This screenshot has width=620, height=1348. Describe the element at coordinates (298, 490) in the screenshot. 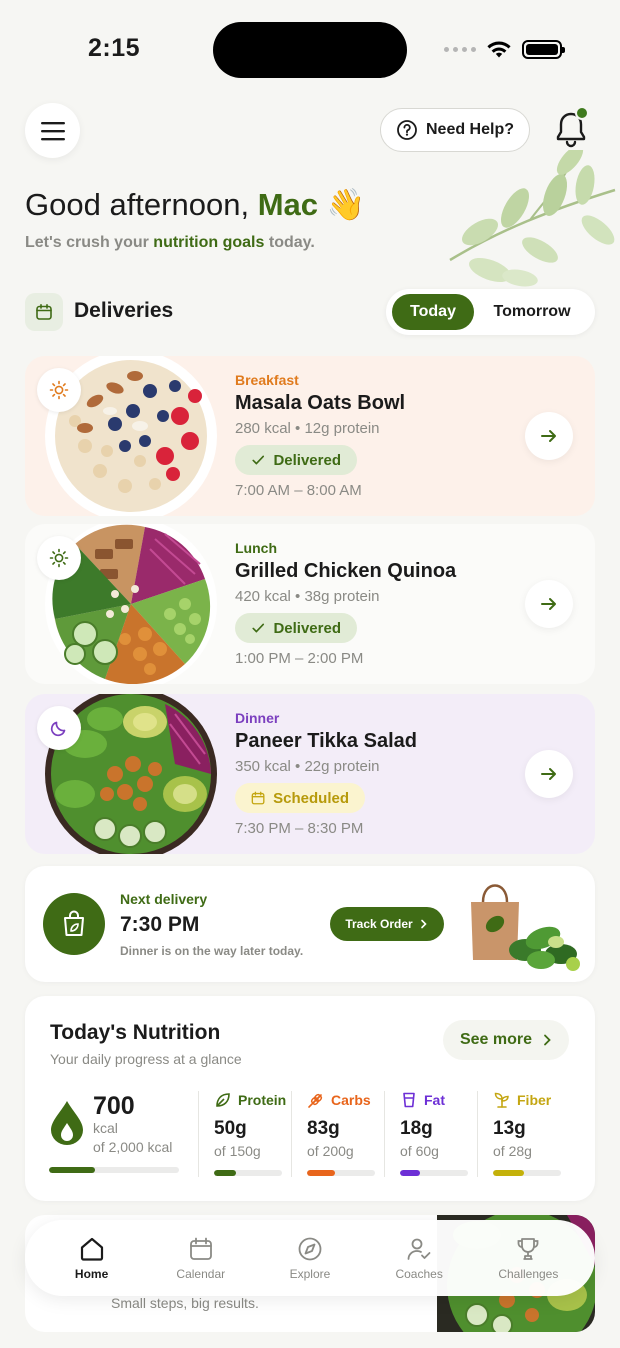

I see `meal-time: 7:00 AM – 8:00 AM` at that location.